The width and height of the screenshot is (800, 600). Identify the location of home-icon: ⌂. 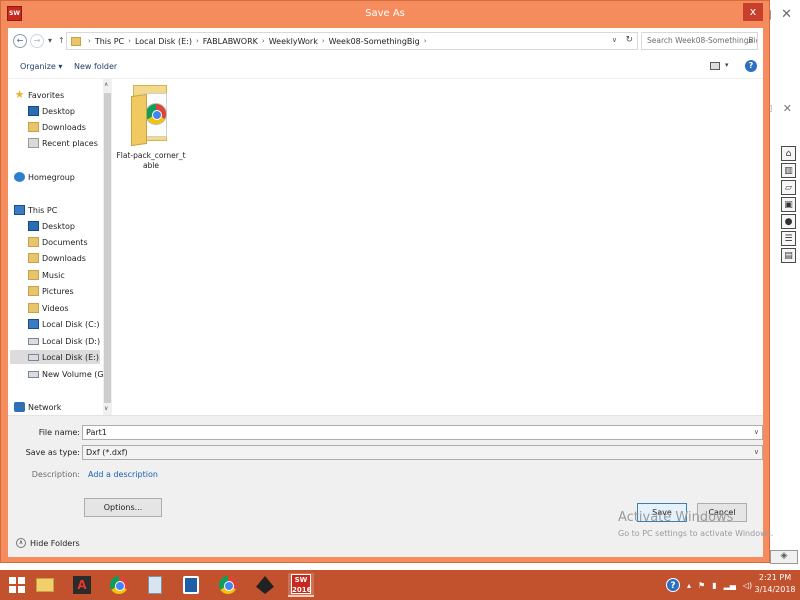
(788, 153).